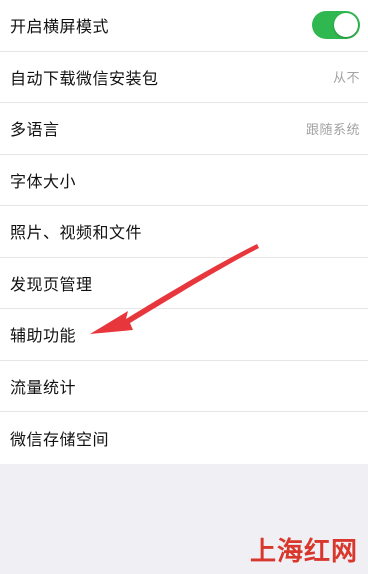  What do you see at coordinates (184, 77) in the screenshot?
I see `setting-row-auto-download: 自动下载微信安装包 从不` at bounding box center [184, 77].